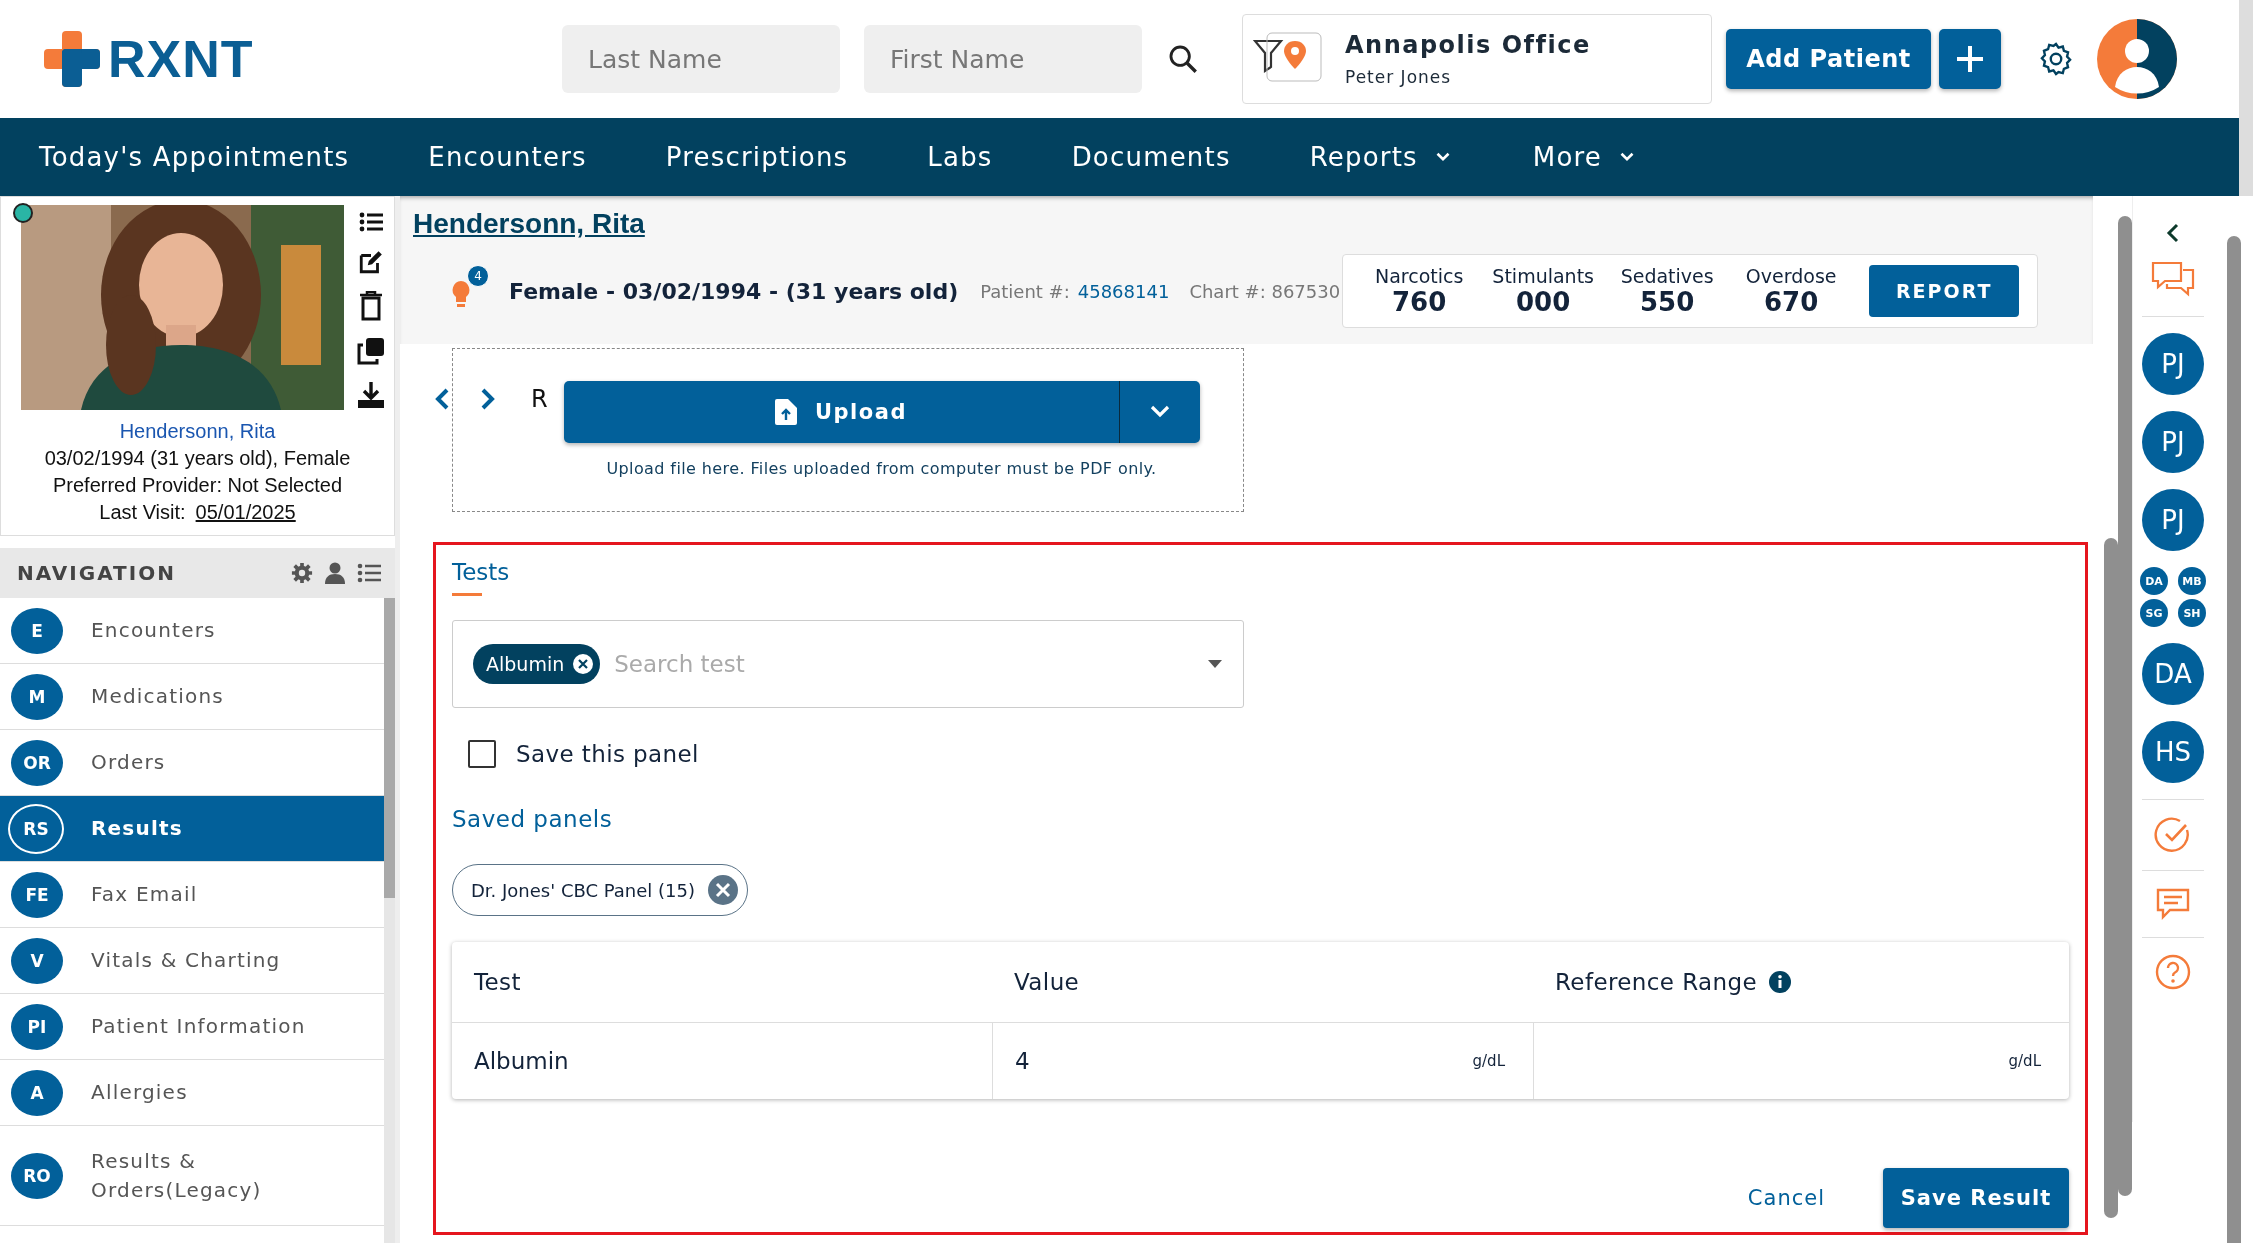  Describe the element at coordinates (1215, 664) in the screenshot. I see `dropdown-arrow-icon` at that location.